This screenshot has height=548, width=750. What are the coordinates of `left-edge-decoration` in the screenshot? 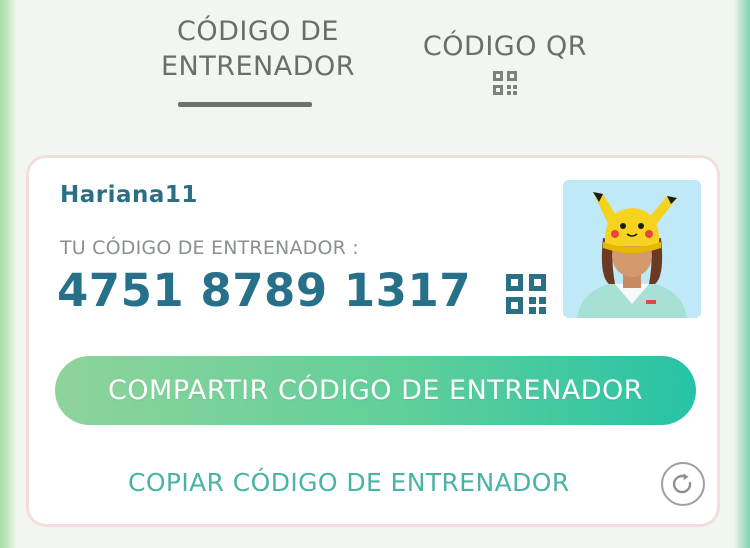 It's located at (8, 274).